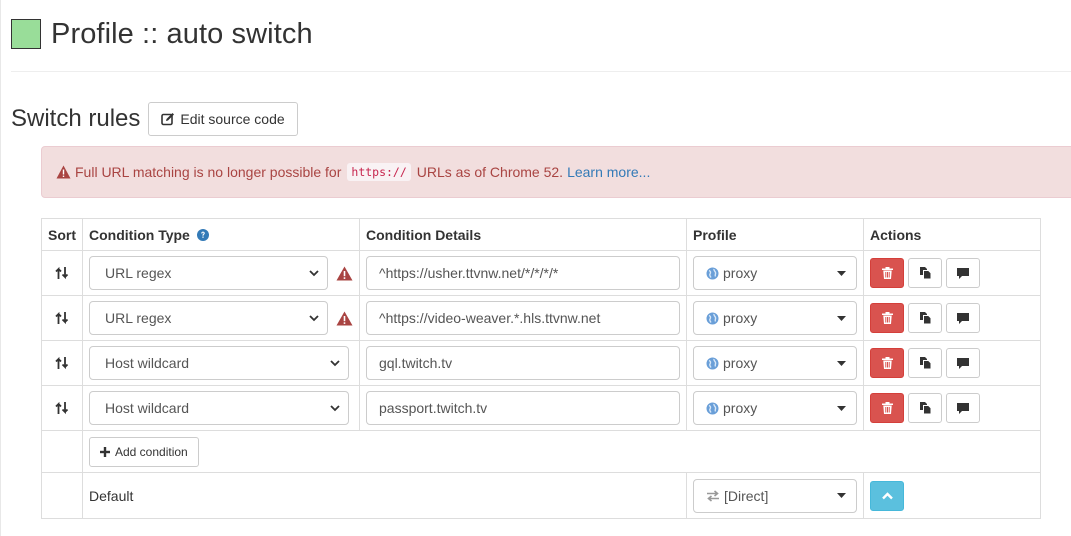 This screenshot has width=1071, height=536. Describe the element at coordinates (775, 234) in the screenshot. I see `header-profile: Profile` at that location.